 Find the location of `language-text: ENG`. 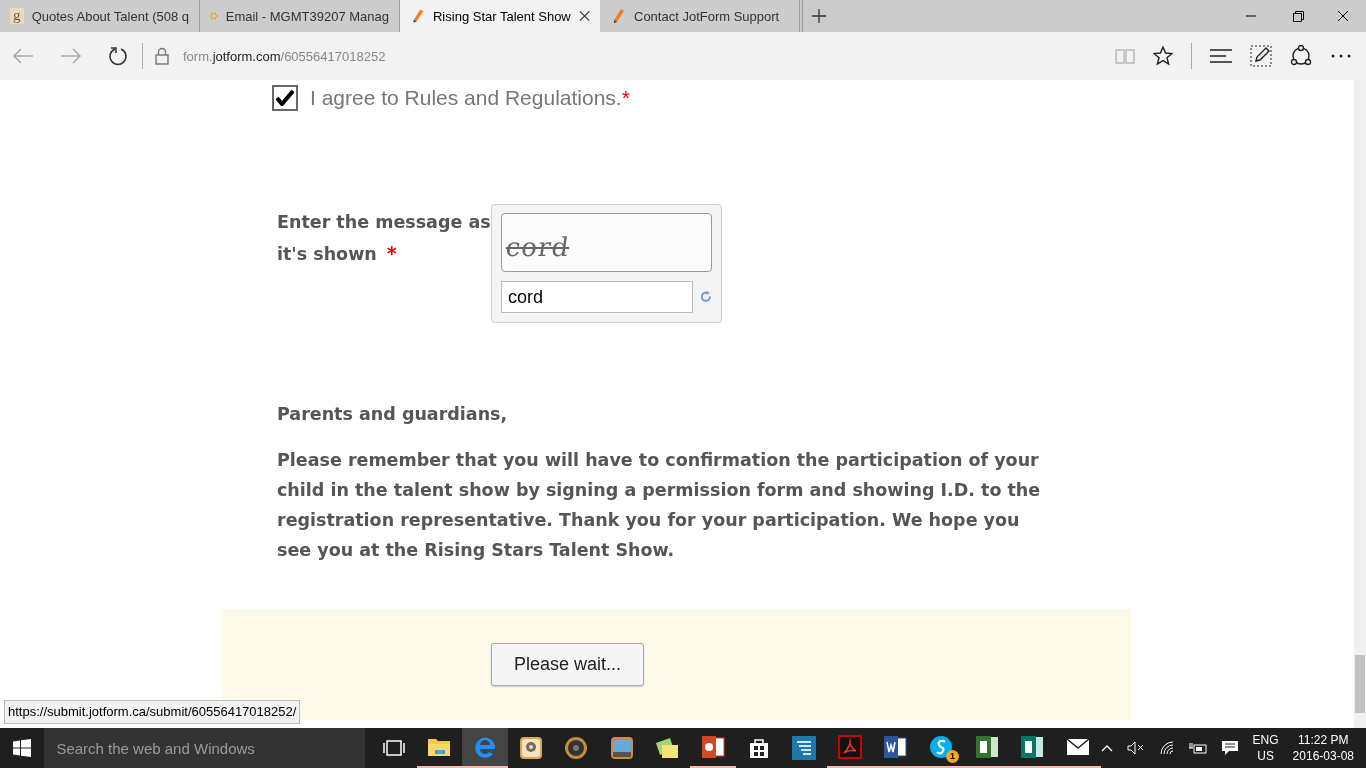

language-text: ENG is located at coordinates (1265, 740).